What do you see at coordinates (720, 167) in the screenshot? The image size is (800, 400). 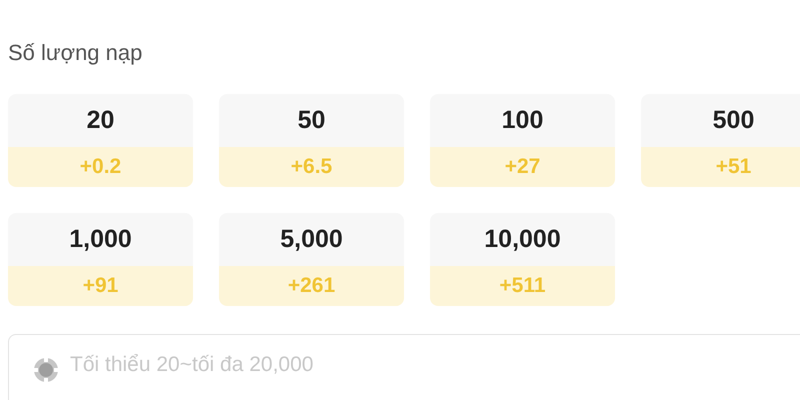 I see `bonus-amount: +51` at bounding box center [720, 167].